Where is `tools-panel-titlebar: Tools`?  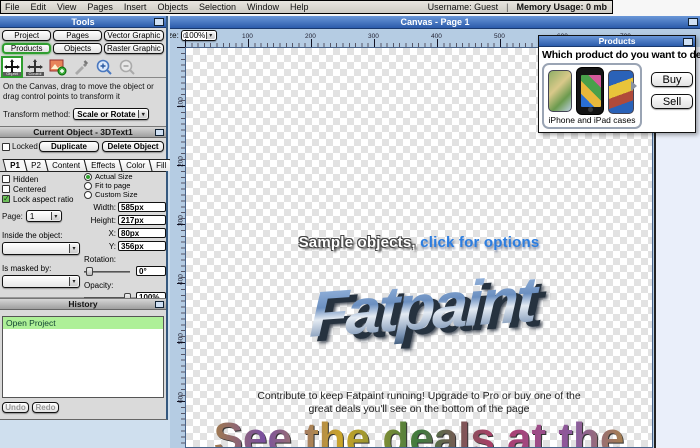 tools-panel-titlebar: Tools is located at coordinates (83, 22).